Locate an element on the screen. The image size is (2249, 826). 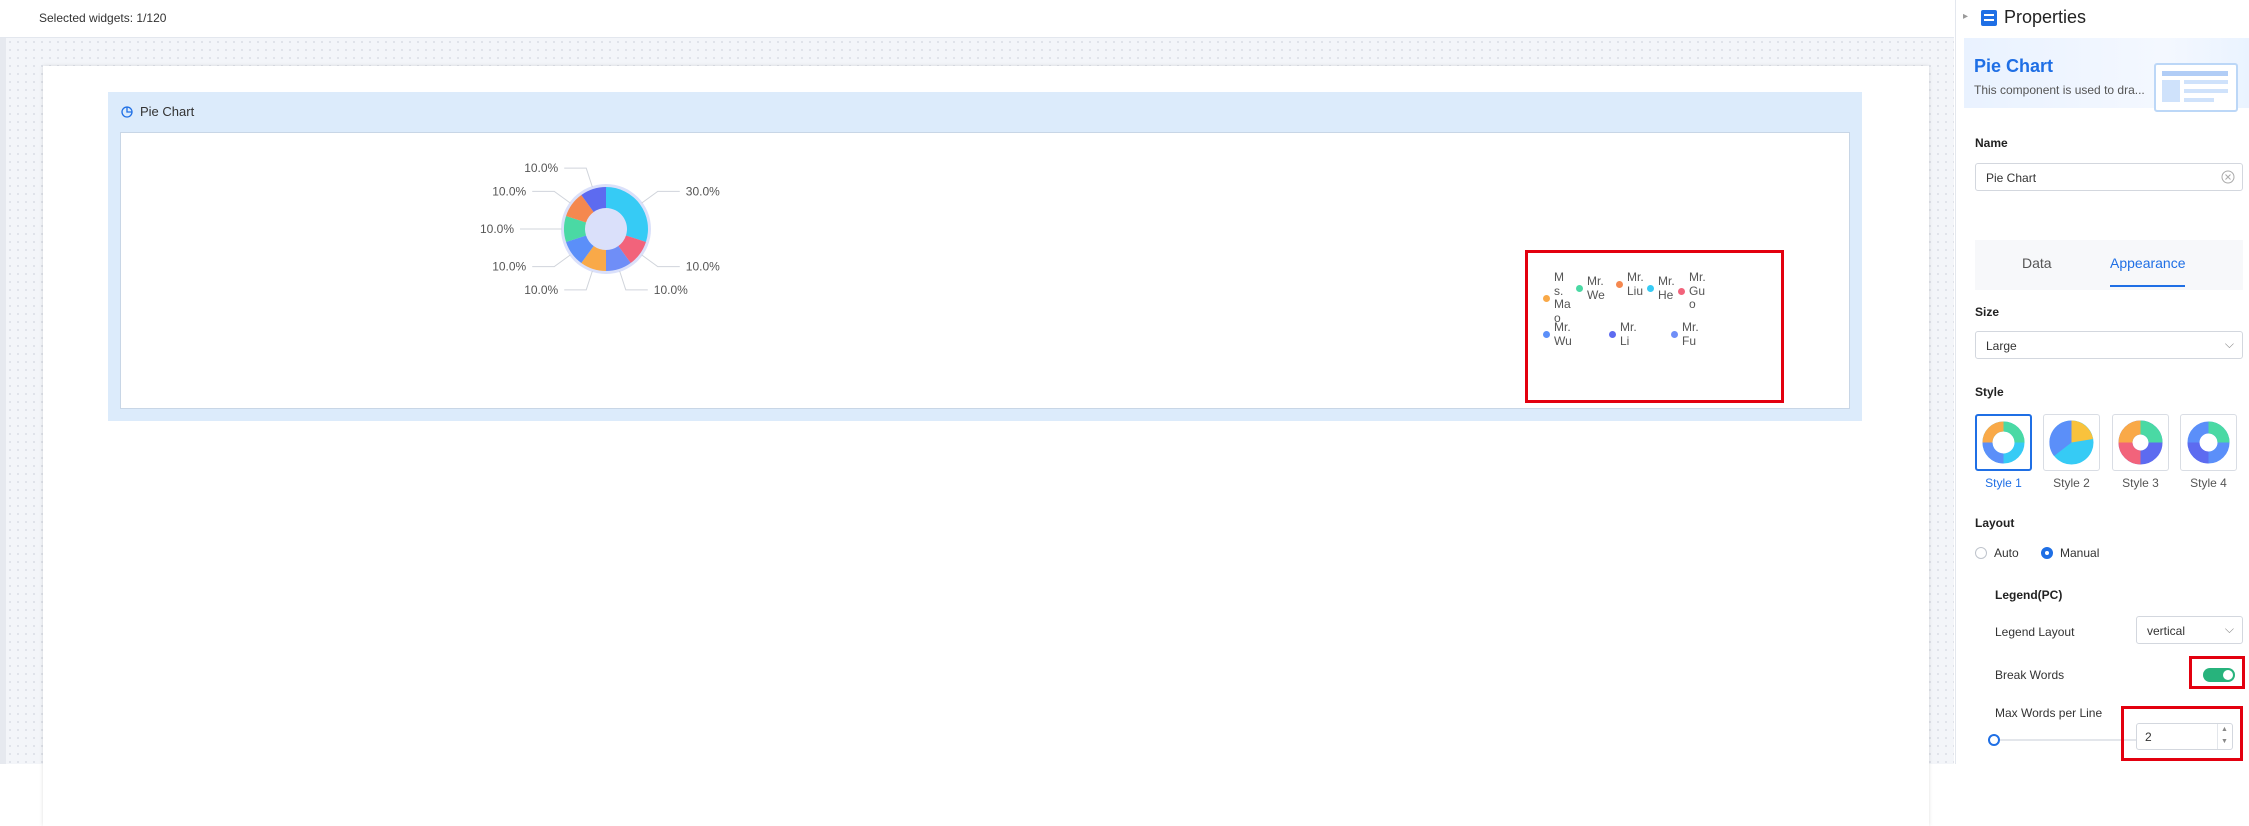
size-label: Size is located at coordinates (1987, 312).